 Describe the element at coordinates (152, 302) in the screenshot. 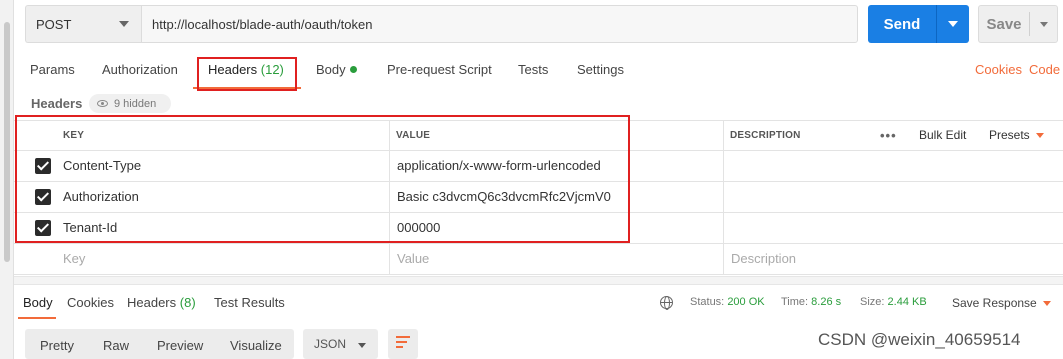

I see `tab-label: Headers` at that location.